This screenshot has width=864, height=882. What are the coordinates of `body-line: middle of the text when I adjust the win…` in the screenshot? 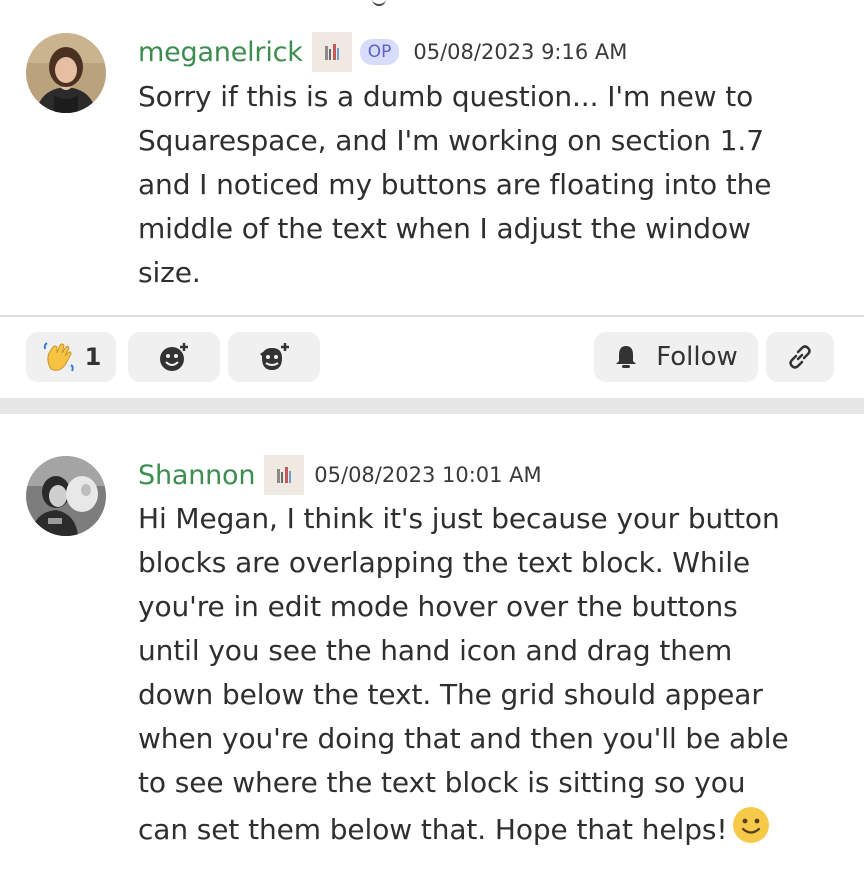 It's located at (444, 228).